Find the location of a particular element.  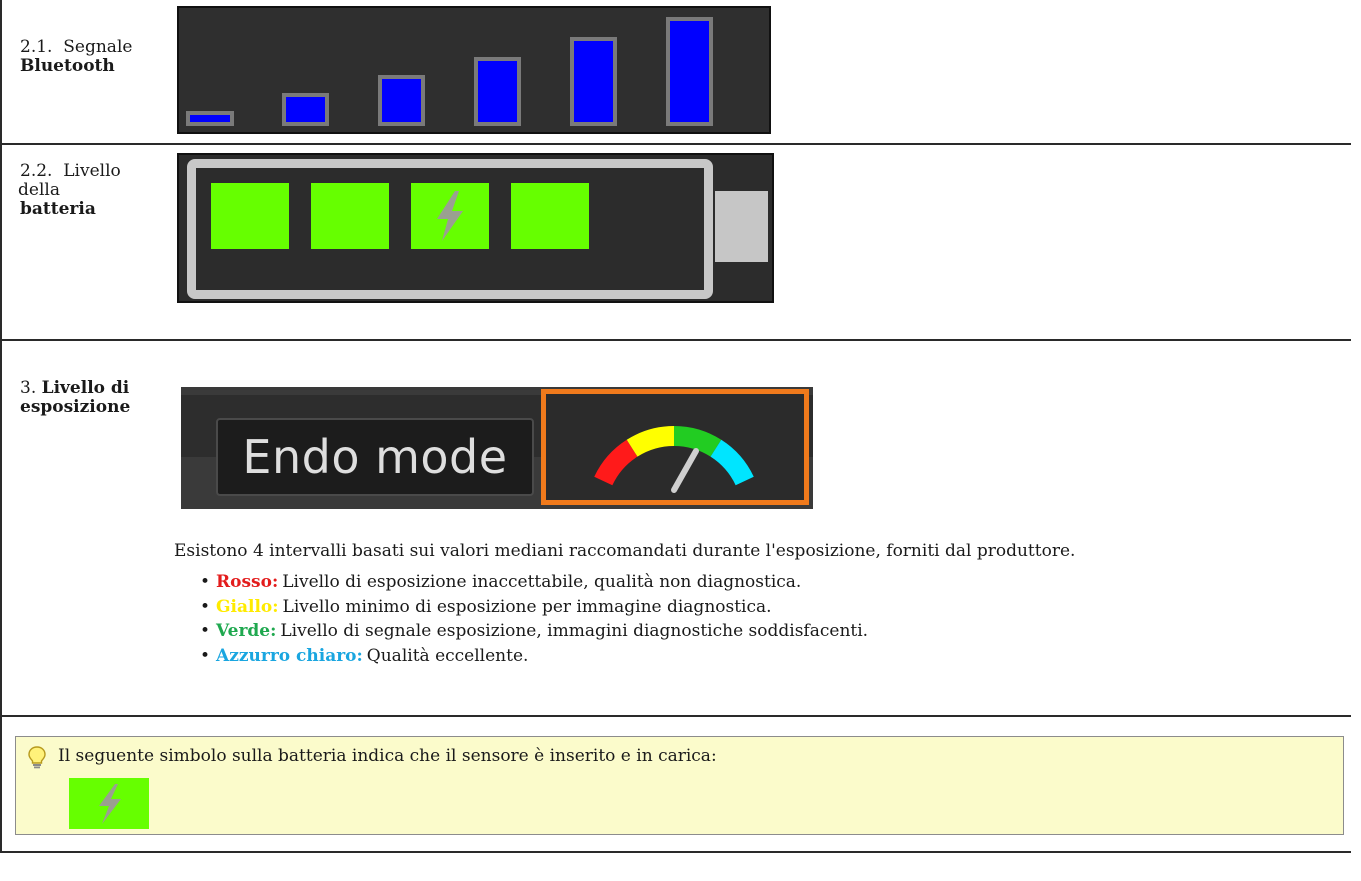

gauge-needle is located at coordinates (685, 470).